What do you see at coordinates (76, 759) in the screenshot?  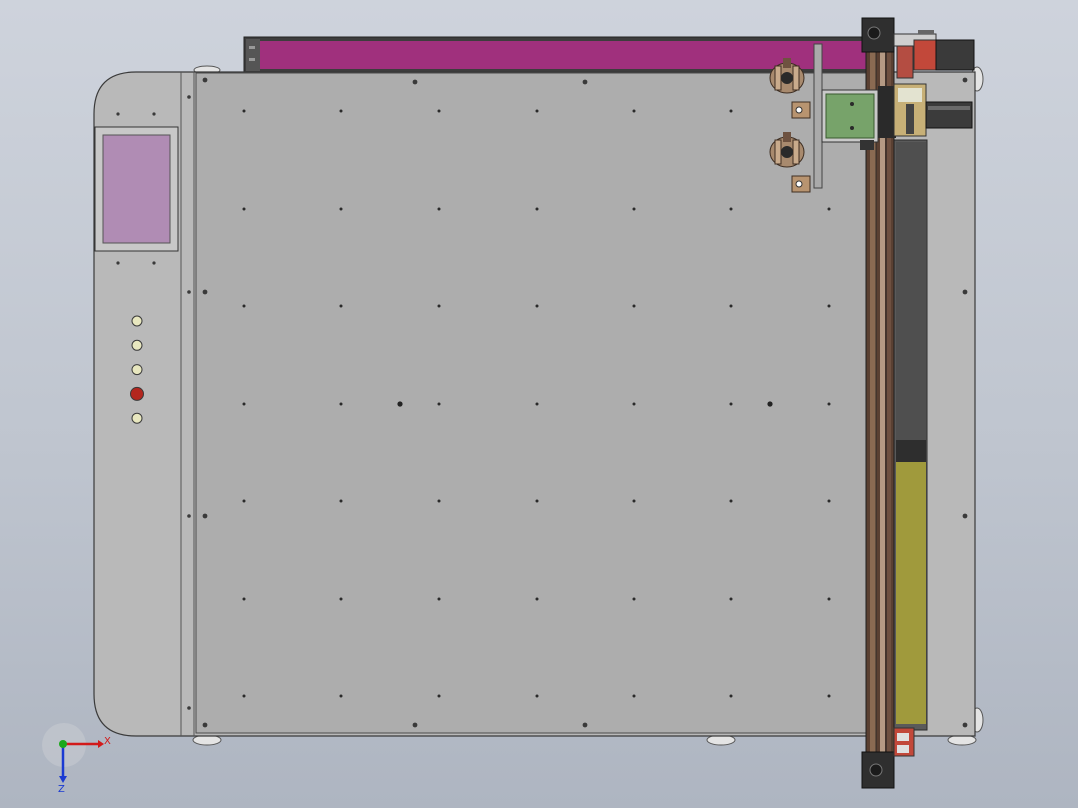 I see `orientation-triad: X Z` at bounding box center [76, 759].